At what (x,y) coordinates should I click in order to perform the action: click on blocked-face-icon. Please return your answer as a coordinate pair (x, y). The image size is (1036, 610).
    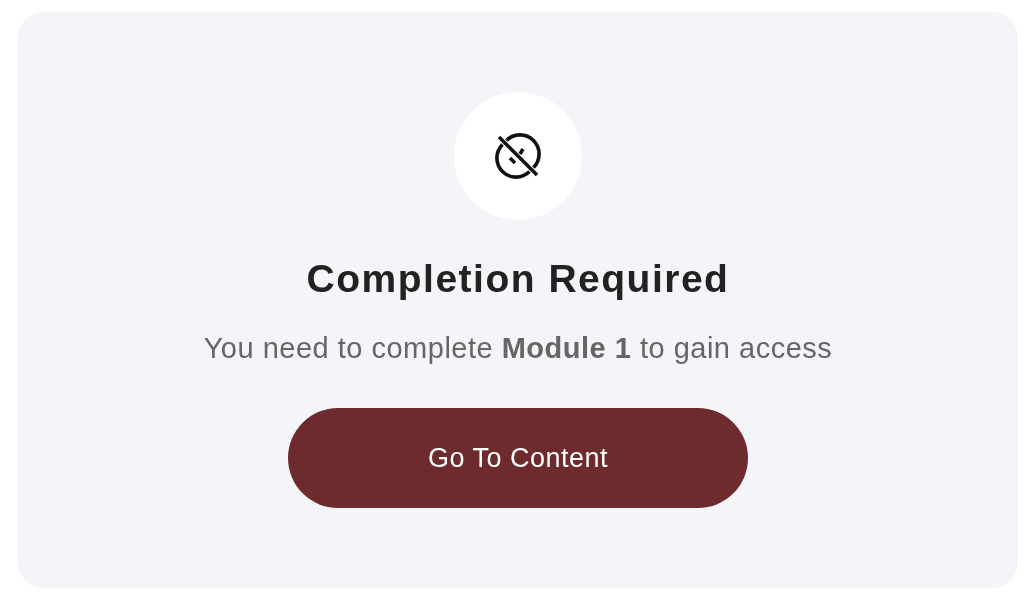
    Looking at the image, I should click on (518, 156).